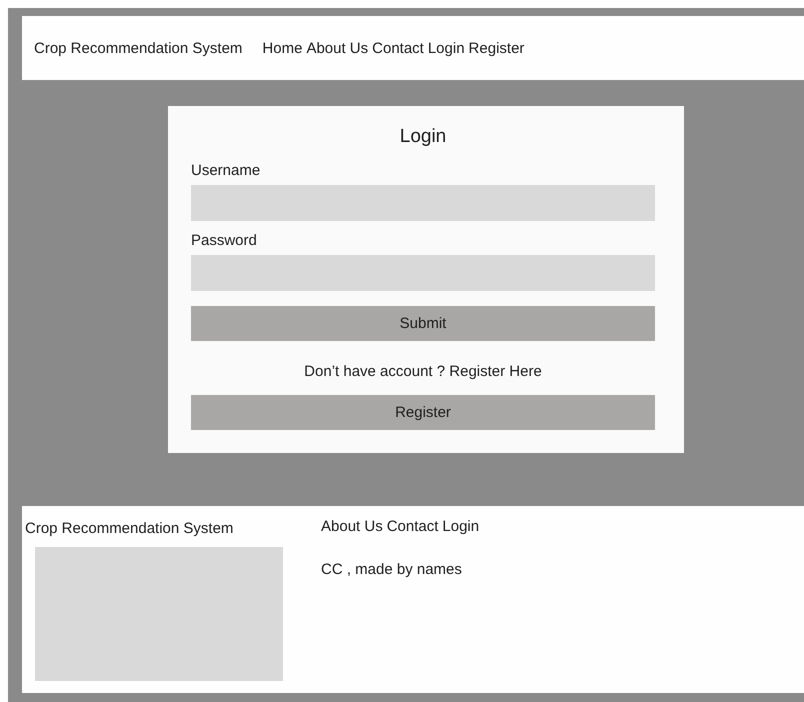  What do you see at coordinates (226, 170) in the screenshot?
I see `field-label: Username` at bounding box center [226, 170].